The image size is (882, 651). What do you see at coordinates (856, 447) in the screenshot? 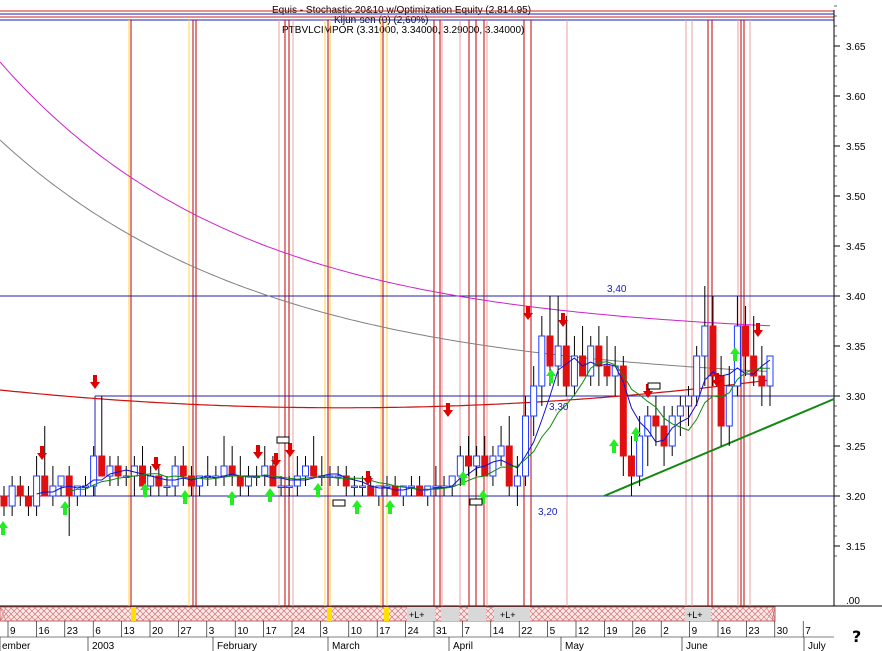
I see `y-tick-label: 3.25` at bounding box center [856, 447].